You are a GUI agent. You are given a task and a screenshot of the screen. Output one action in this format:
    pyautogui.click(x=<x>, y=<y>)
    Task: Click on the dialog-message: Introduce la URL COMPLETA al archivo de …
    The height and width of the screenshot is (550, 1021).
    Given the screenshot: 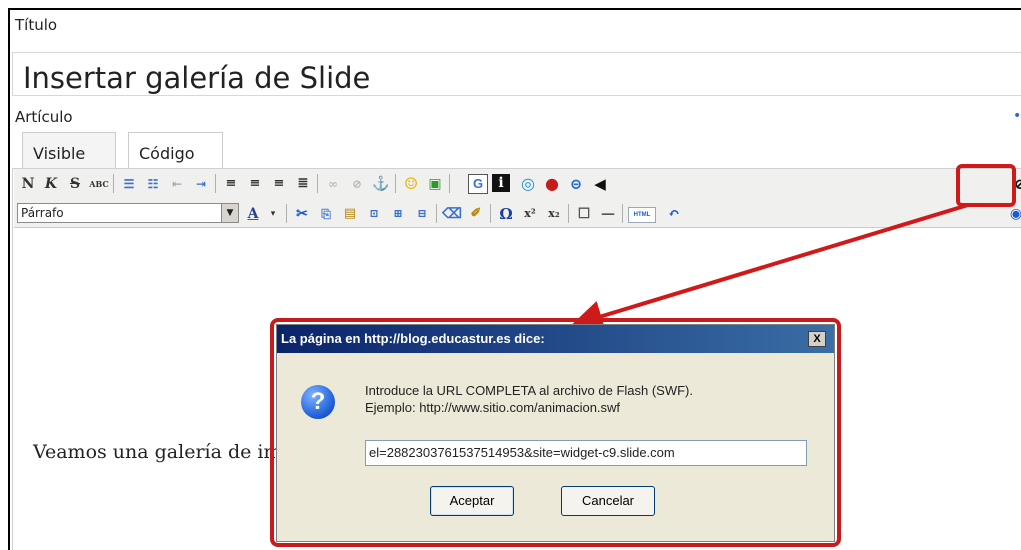 What is the action you would take?
    pyautogui.click(x=529, y=399)
    